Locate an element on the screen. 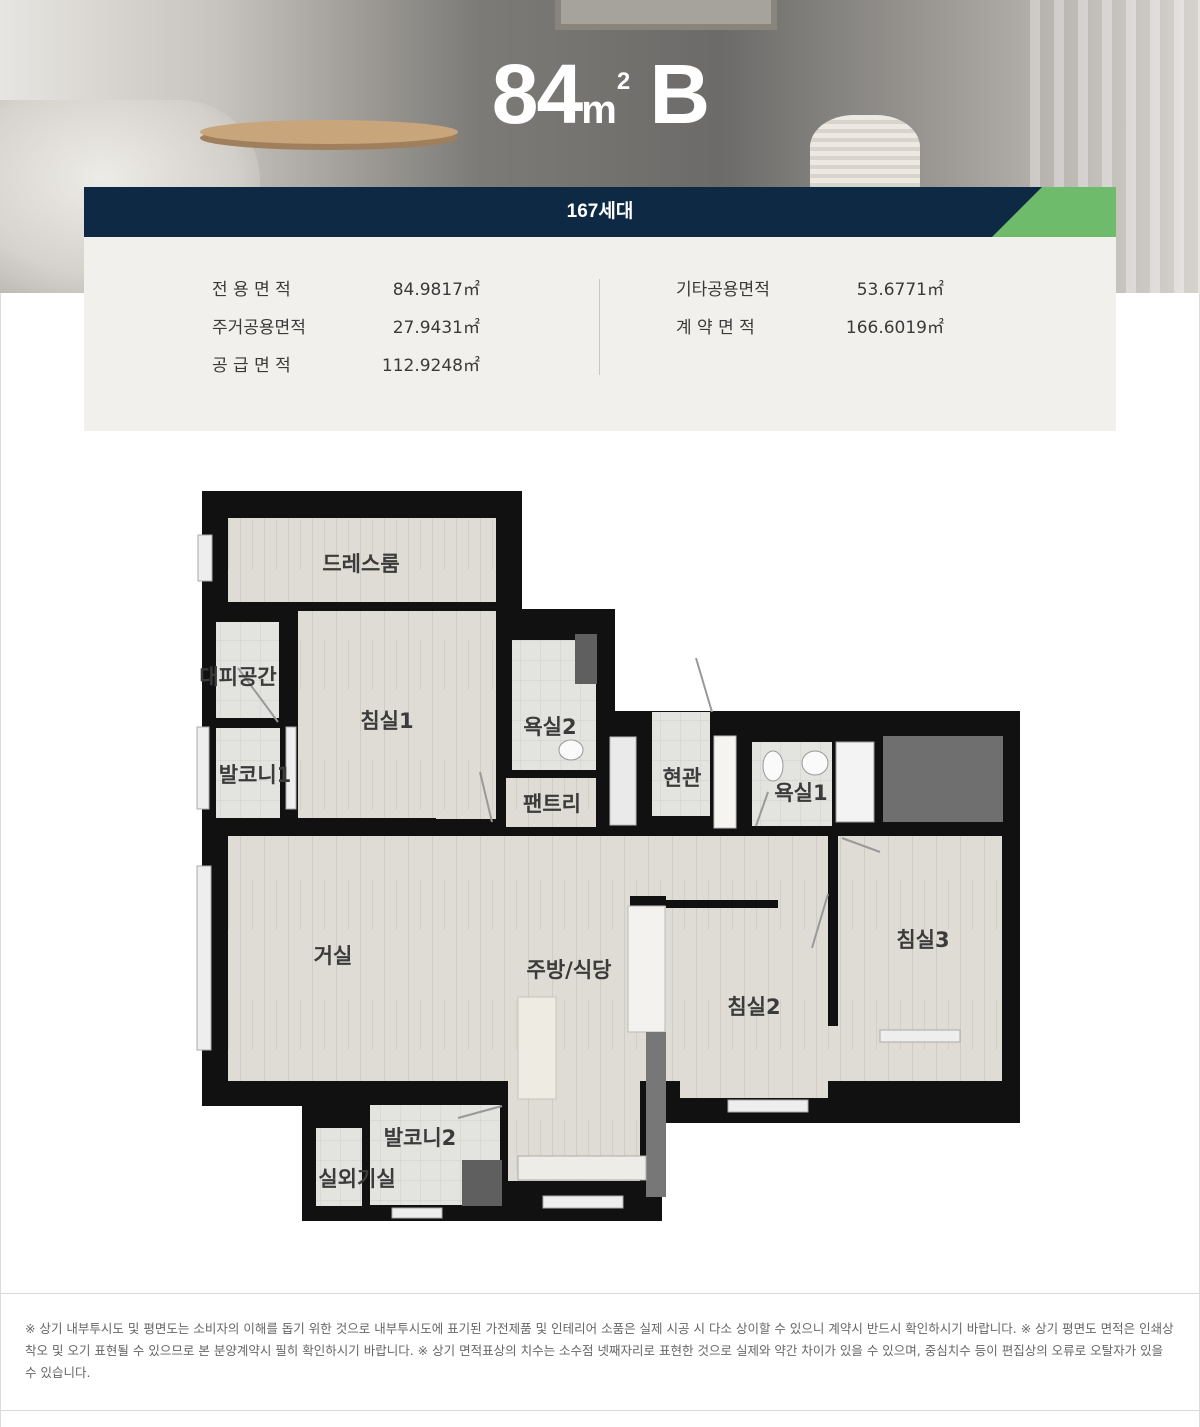 This screenshot has height=1427, width=1200. unit-size-sup: 2 is located at coordinates (623, 81).